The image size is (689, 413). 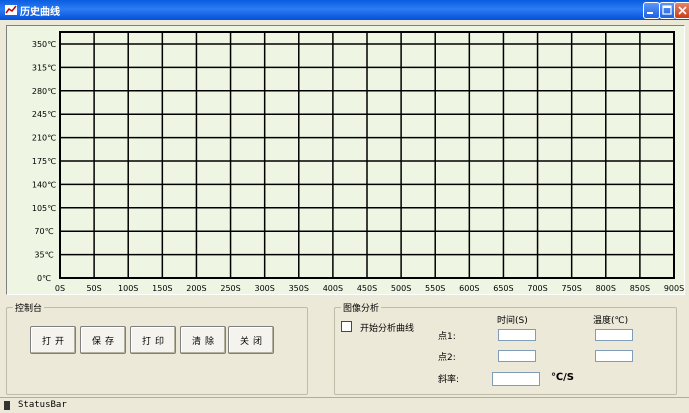 What do you see at coordinates (361, 307) in the screenshot?
I see `analysis-title: 图像分析` at bounding box center [361, 307].